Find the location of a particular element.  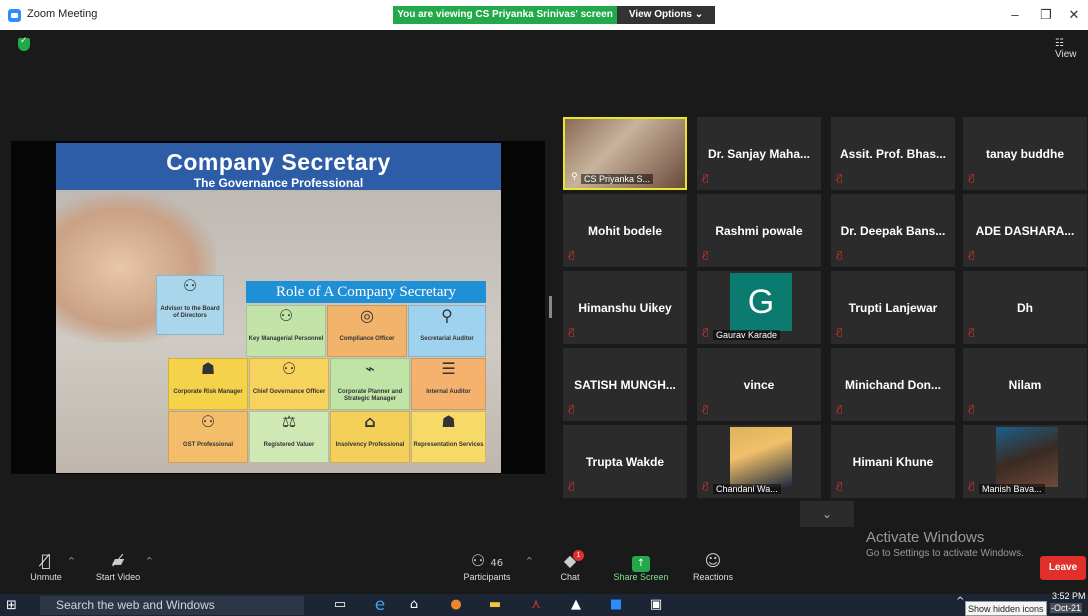

reactions-button: ☺ Reactions is located at coordinates (713, 566).